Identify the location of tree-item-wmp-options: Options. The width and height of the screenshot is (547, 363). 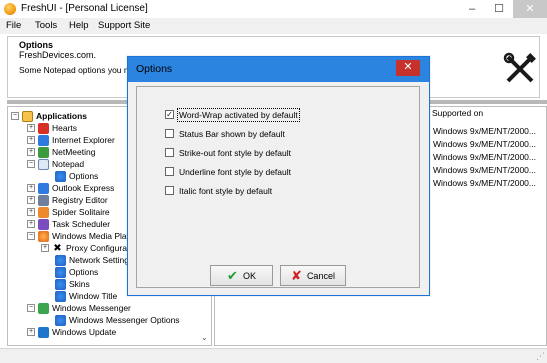
(76, 272).